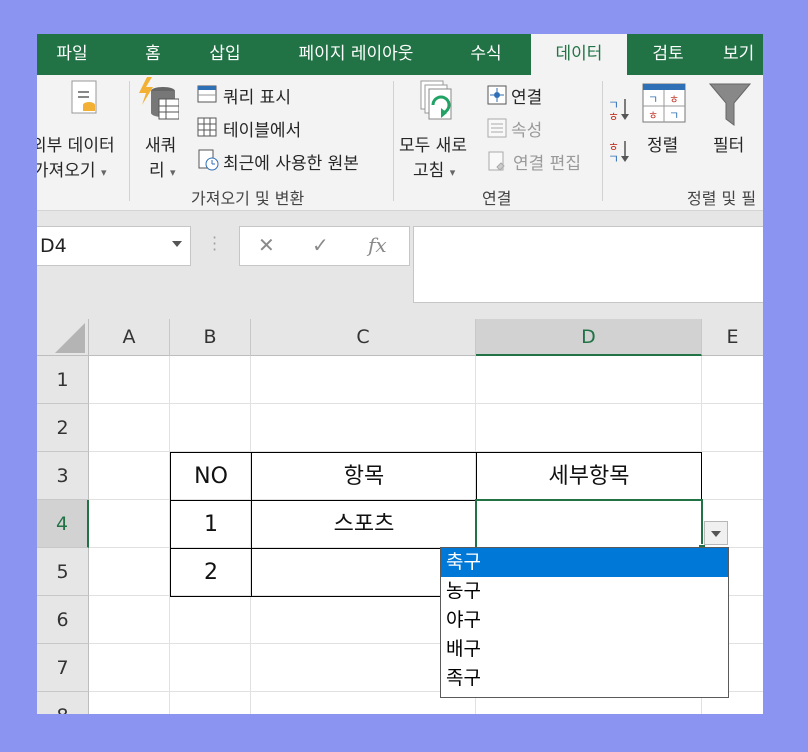 This screenshot has width=808, height=752. Describe the element at coordinates (320, 245) in the screenshot. I see `enter-icon: ✓` at that location.